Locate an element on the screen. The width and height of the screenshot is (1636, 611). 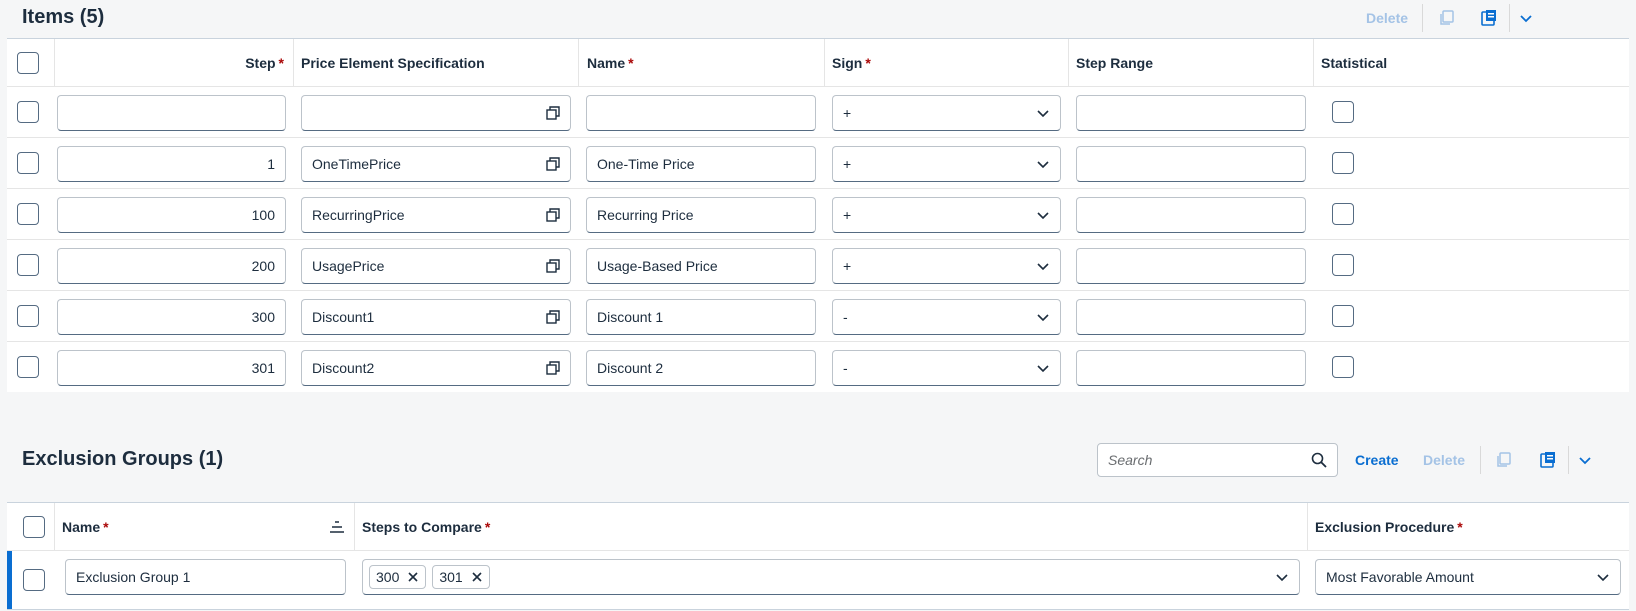
row-selection-indicator is located at coordinates (9, 580).